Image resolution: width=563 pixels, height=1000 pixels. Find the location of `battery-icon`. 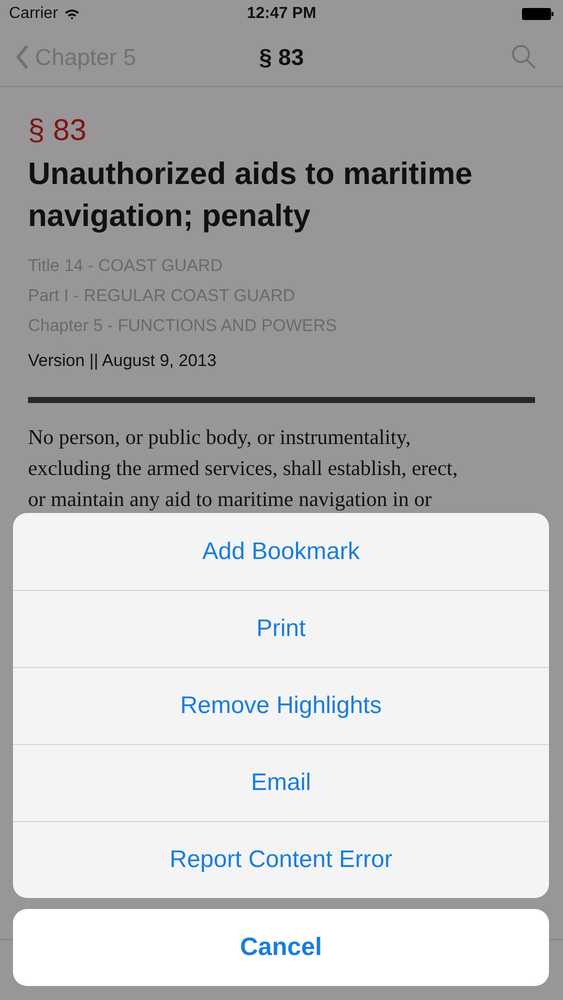

battery-icon is located at coordinates (538, 14).